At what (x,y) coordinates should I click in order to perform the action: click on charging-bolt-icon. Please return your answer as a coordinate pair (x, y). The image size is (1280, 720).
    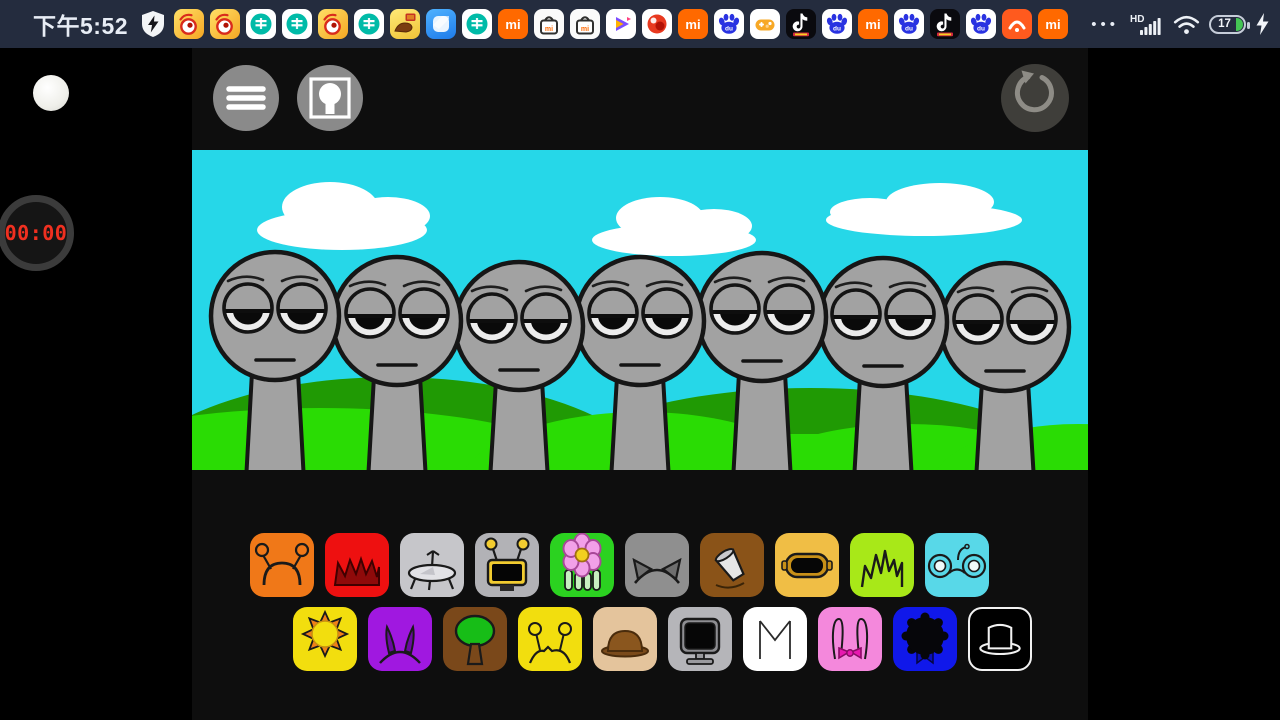
    Looking at the image, I should click on (1262, 24).